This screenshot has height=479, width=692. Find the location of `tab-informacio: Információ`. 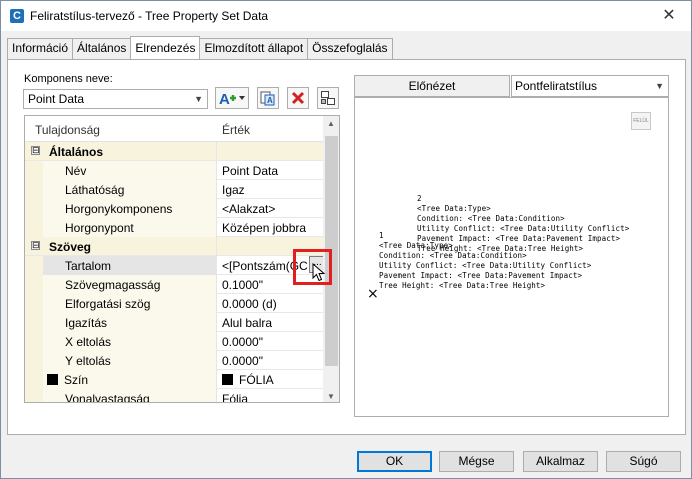

tab-informacio: Információ is located at coordinates (40, 48).